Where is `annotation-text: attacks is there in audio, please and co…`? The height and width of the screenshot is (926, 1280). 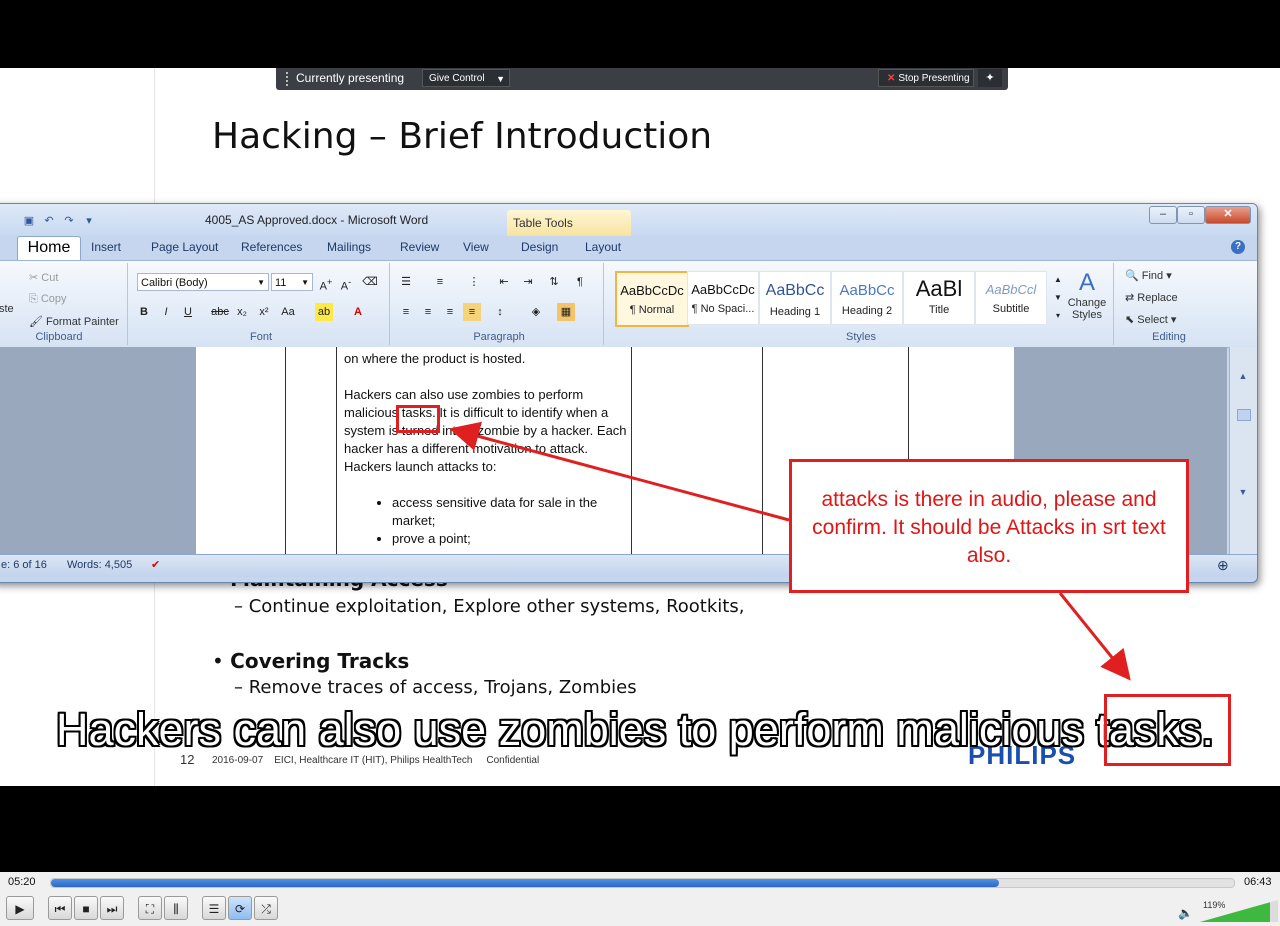 annotation-text: attacks is there in audio, please and co… is located at coordinates (989, 527).